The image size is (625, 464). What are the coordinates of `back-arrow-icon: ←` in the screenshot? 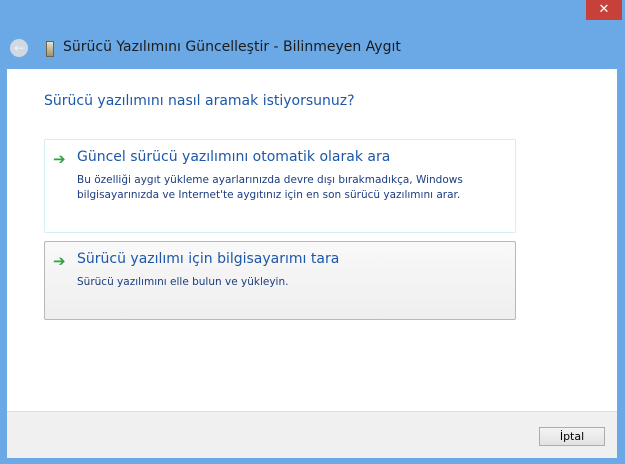 It's located at (19, 48).